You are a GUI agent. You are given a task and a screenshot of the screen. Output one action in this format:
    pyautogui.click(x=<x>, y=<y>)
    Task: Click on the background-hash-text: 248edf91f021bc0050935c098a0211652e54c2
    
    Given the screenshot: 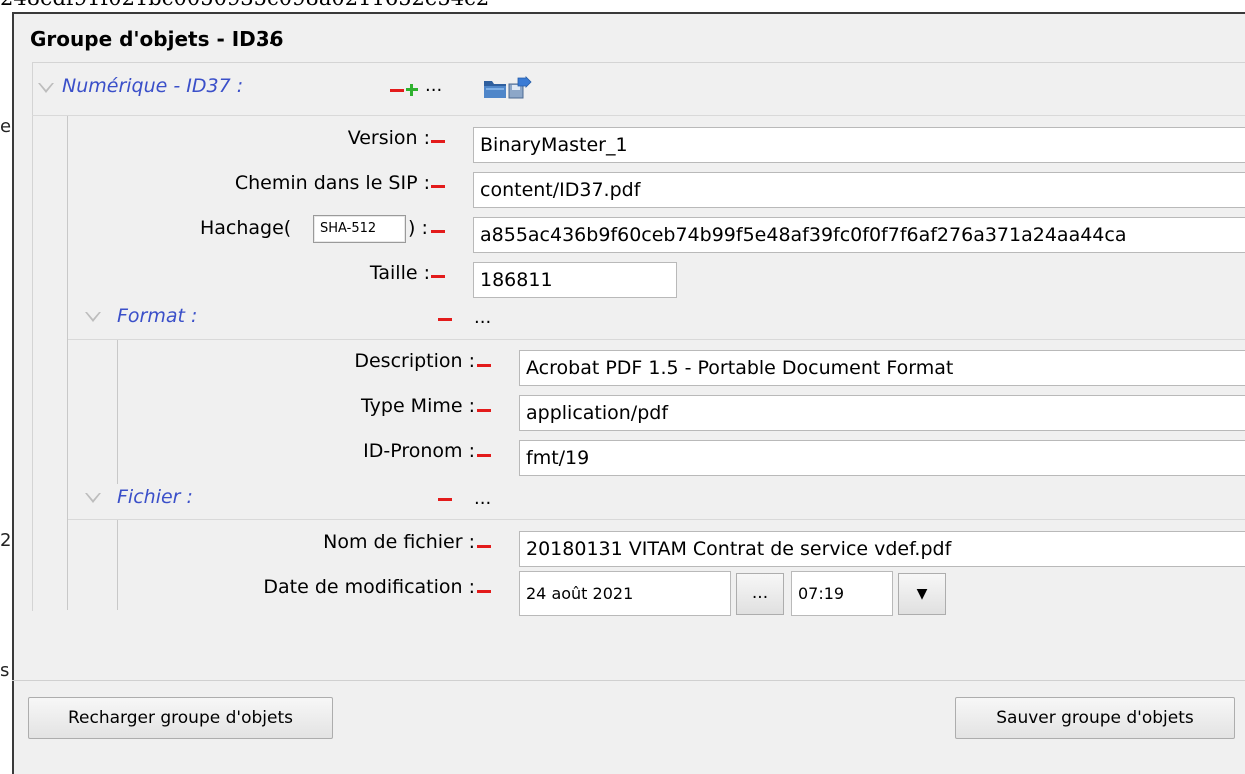 What is the action you would take?
    pyautogui.click(x=244, y=5)
    